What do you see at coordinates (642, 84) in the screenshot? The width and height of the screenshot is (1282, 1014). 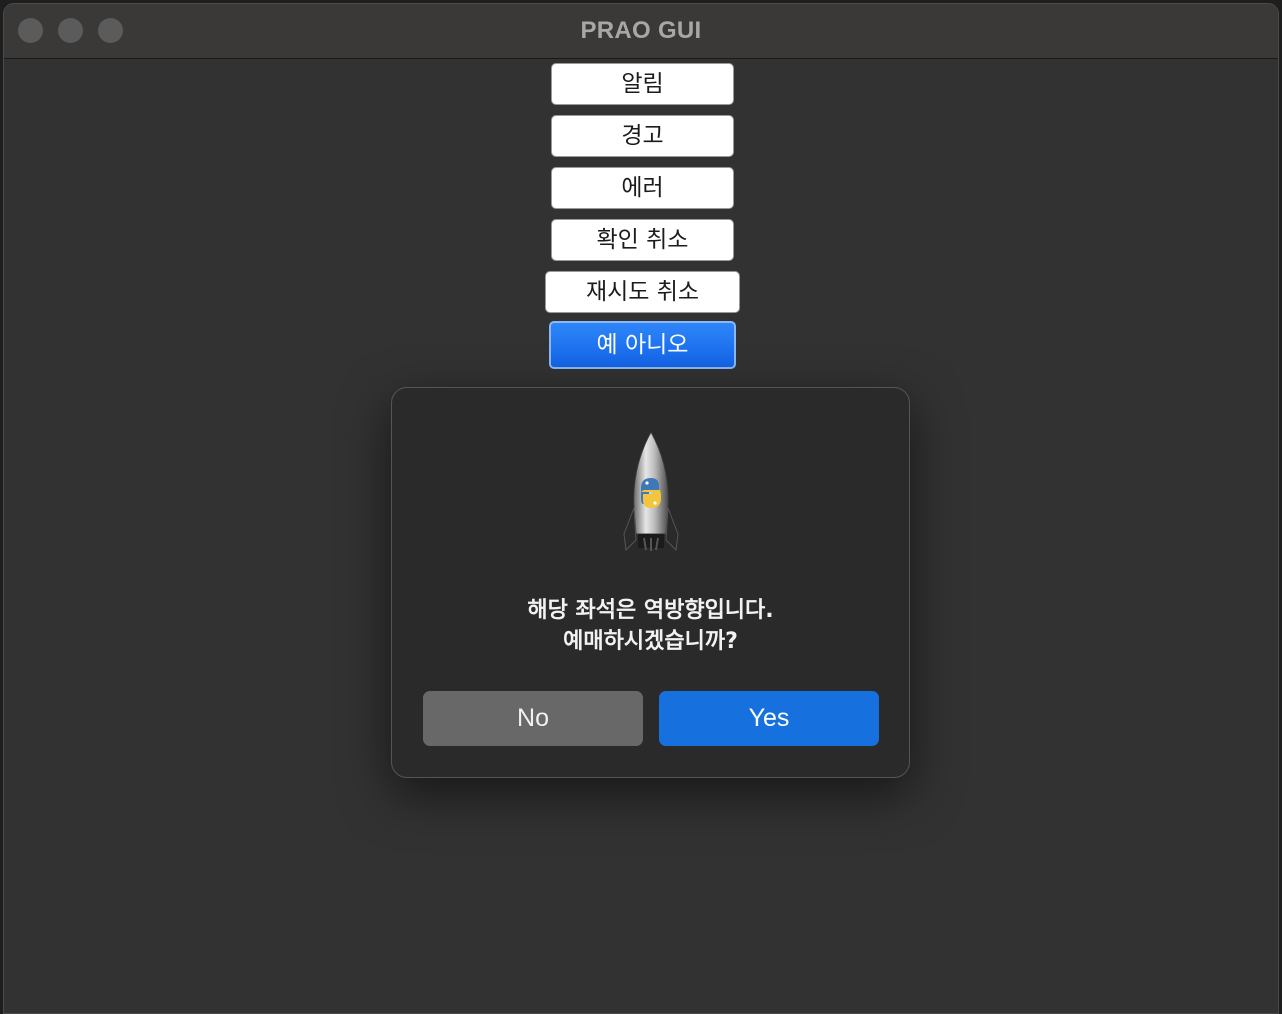 I see `alert-button: 알림` at bounding box center [642, 84].